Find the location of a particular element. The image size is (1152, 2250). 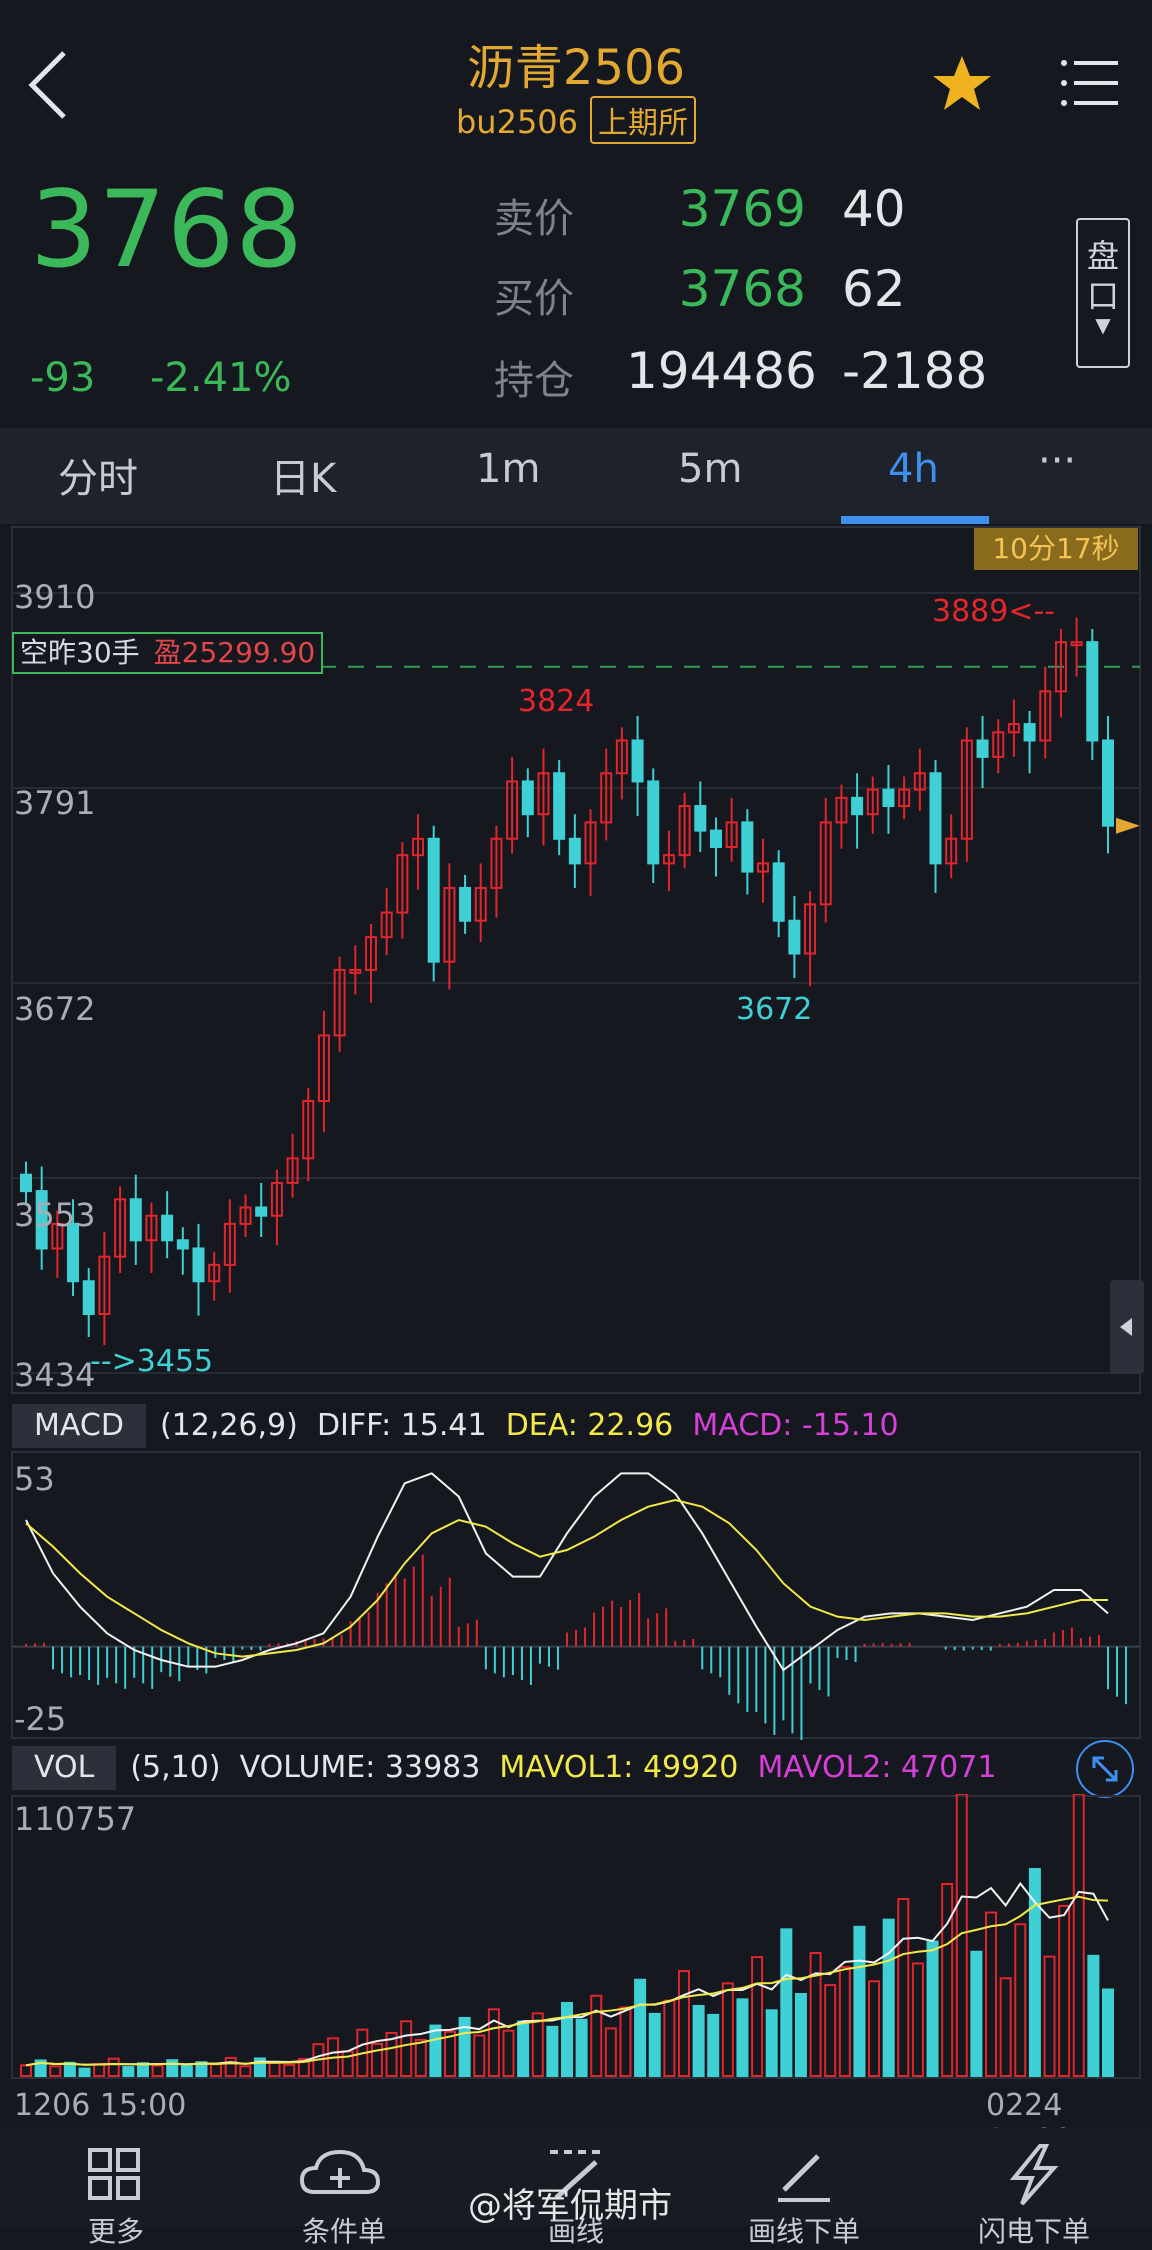

position-pnl: 盈25299.90 is located at coordinates (234, 652).